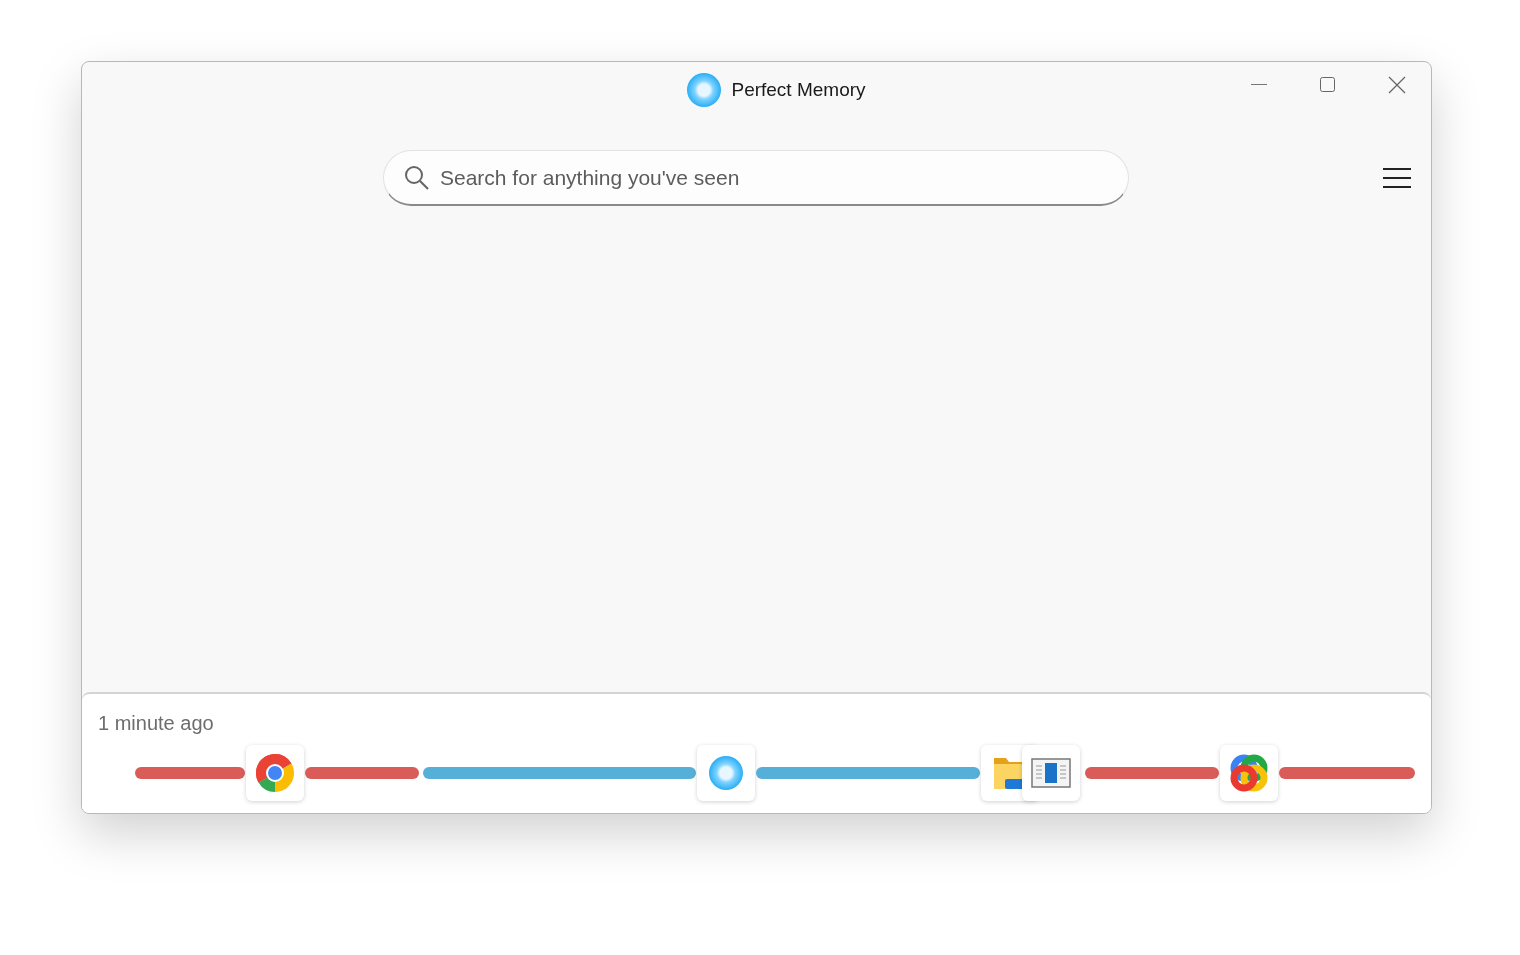  Describe the element at coordinates (1327, 85) in the screenshot. I see `maximize-icon` at that location.